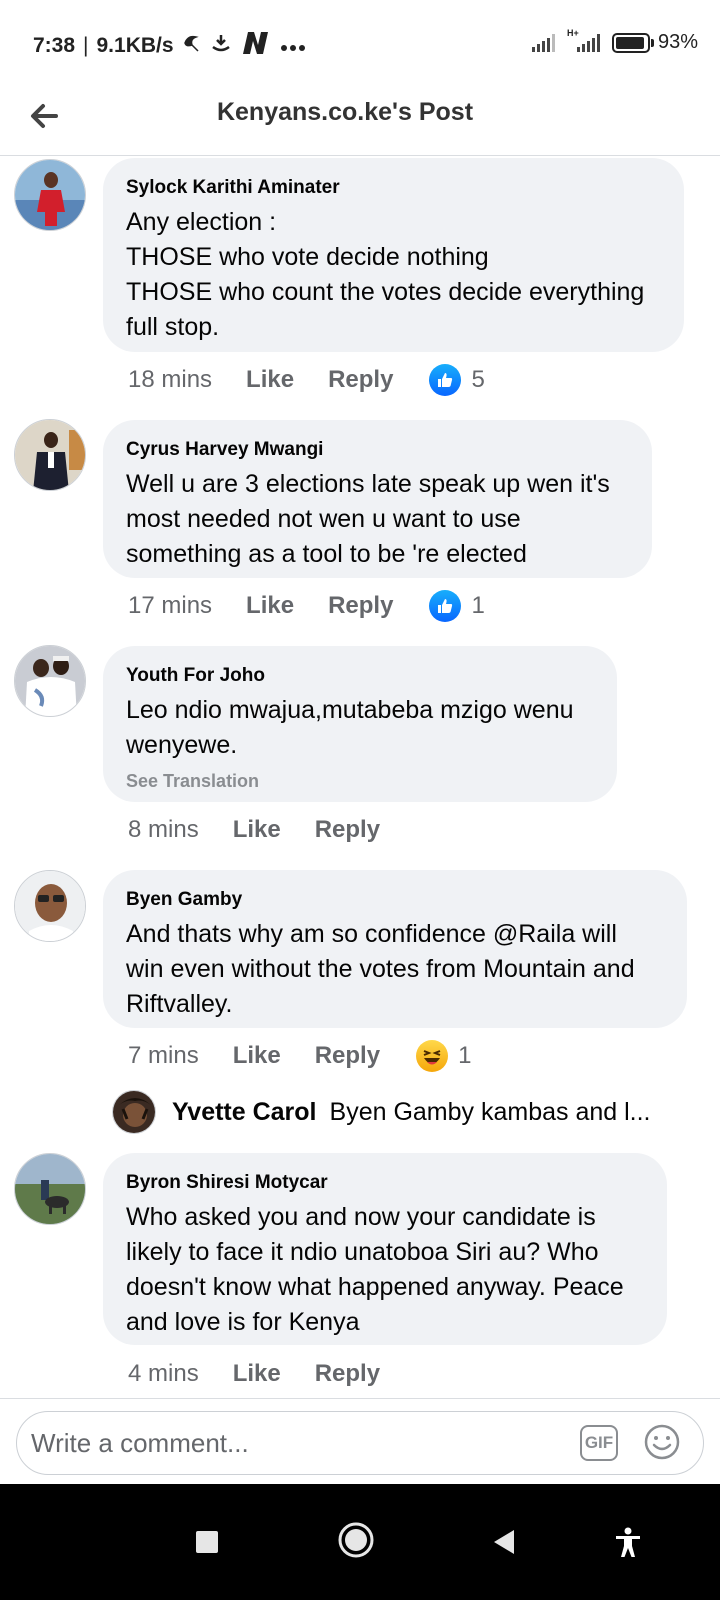 The height and width of the screenshot is (1600, 720). What do you see at coordinates (170, 380) in the screenshot?
I see `comment-time: 18 mins` at bounding box center [170, 380].